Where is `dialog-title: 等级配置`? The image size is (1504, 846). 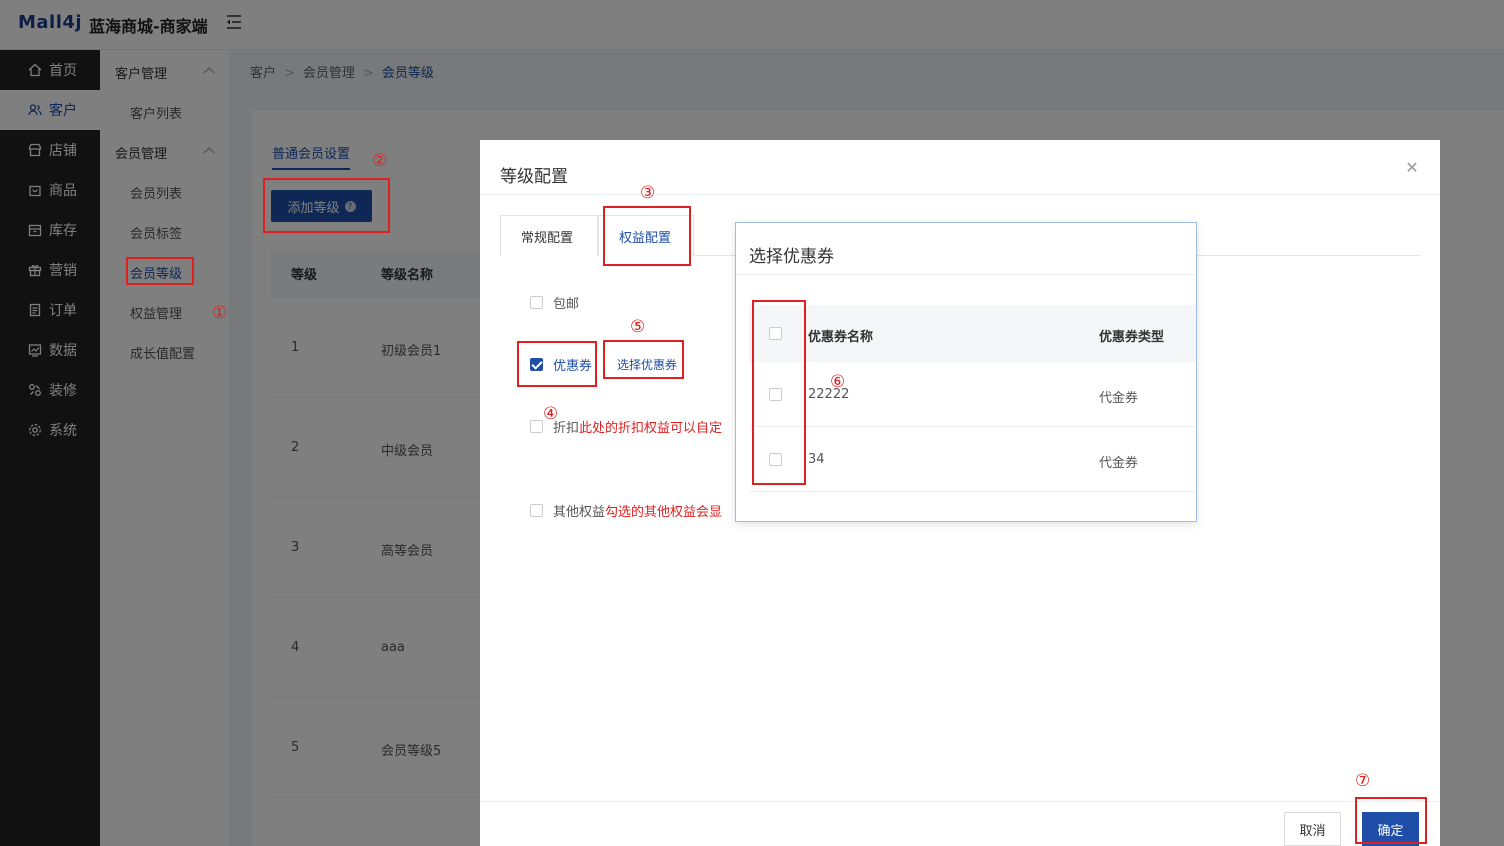 dialog-title: 等级配置 is located at coordinates (534, 177).